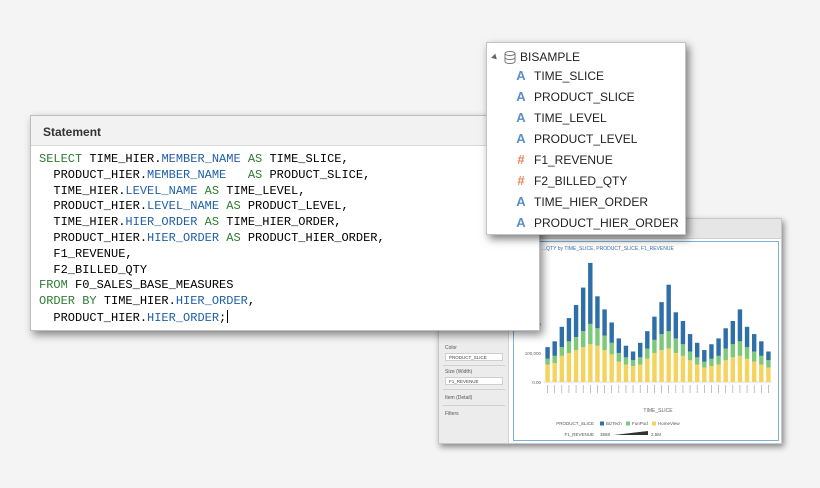 The height and width of the screenshot is (488, 820). I want to click on tree-item-time-slice: A TIME_SLICE, so click(558, 75).